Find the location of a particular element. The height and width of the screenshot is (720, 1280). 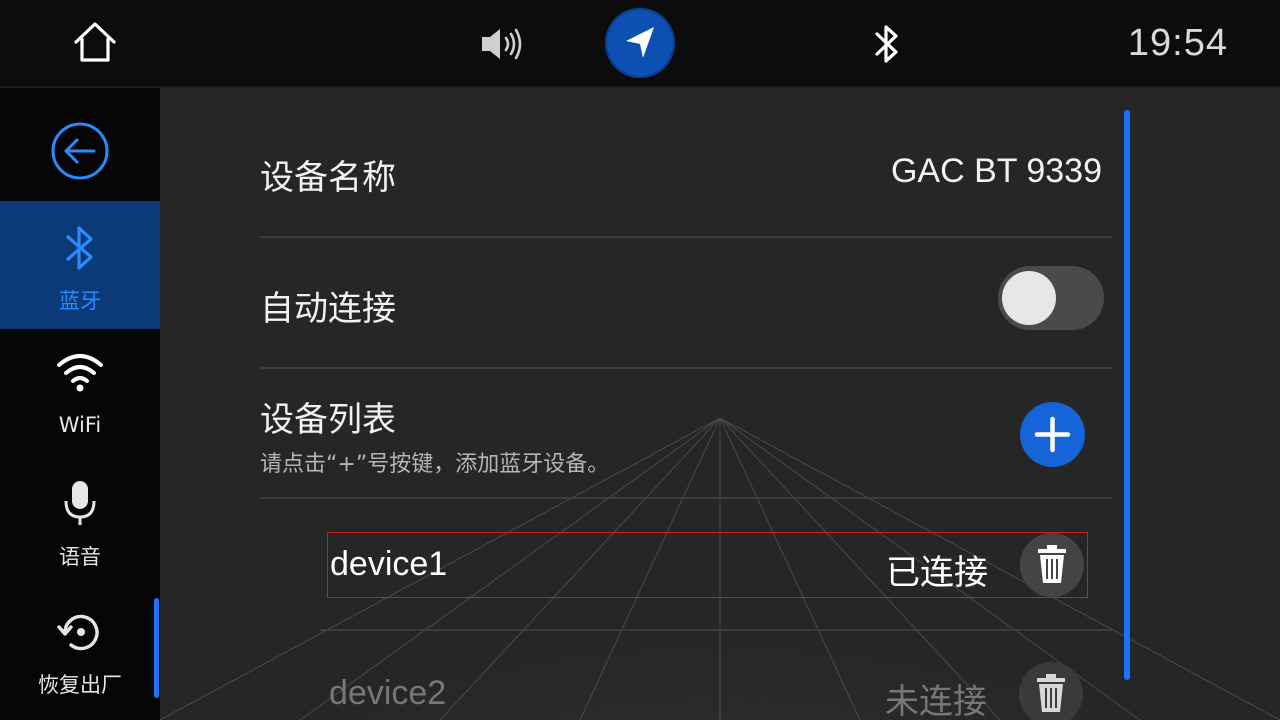

back-arrow-icon is located at coordinates (80, 151).